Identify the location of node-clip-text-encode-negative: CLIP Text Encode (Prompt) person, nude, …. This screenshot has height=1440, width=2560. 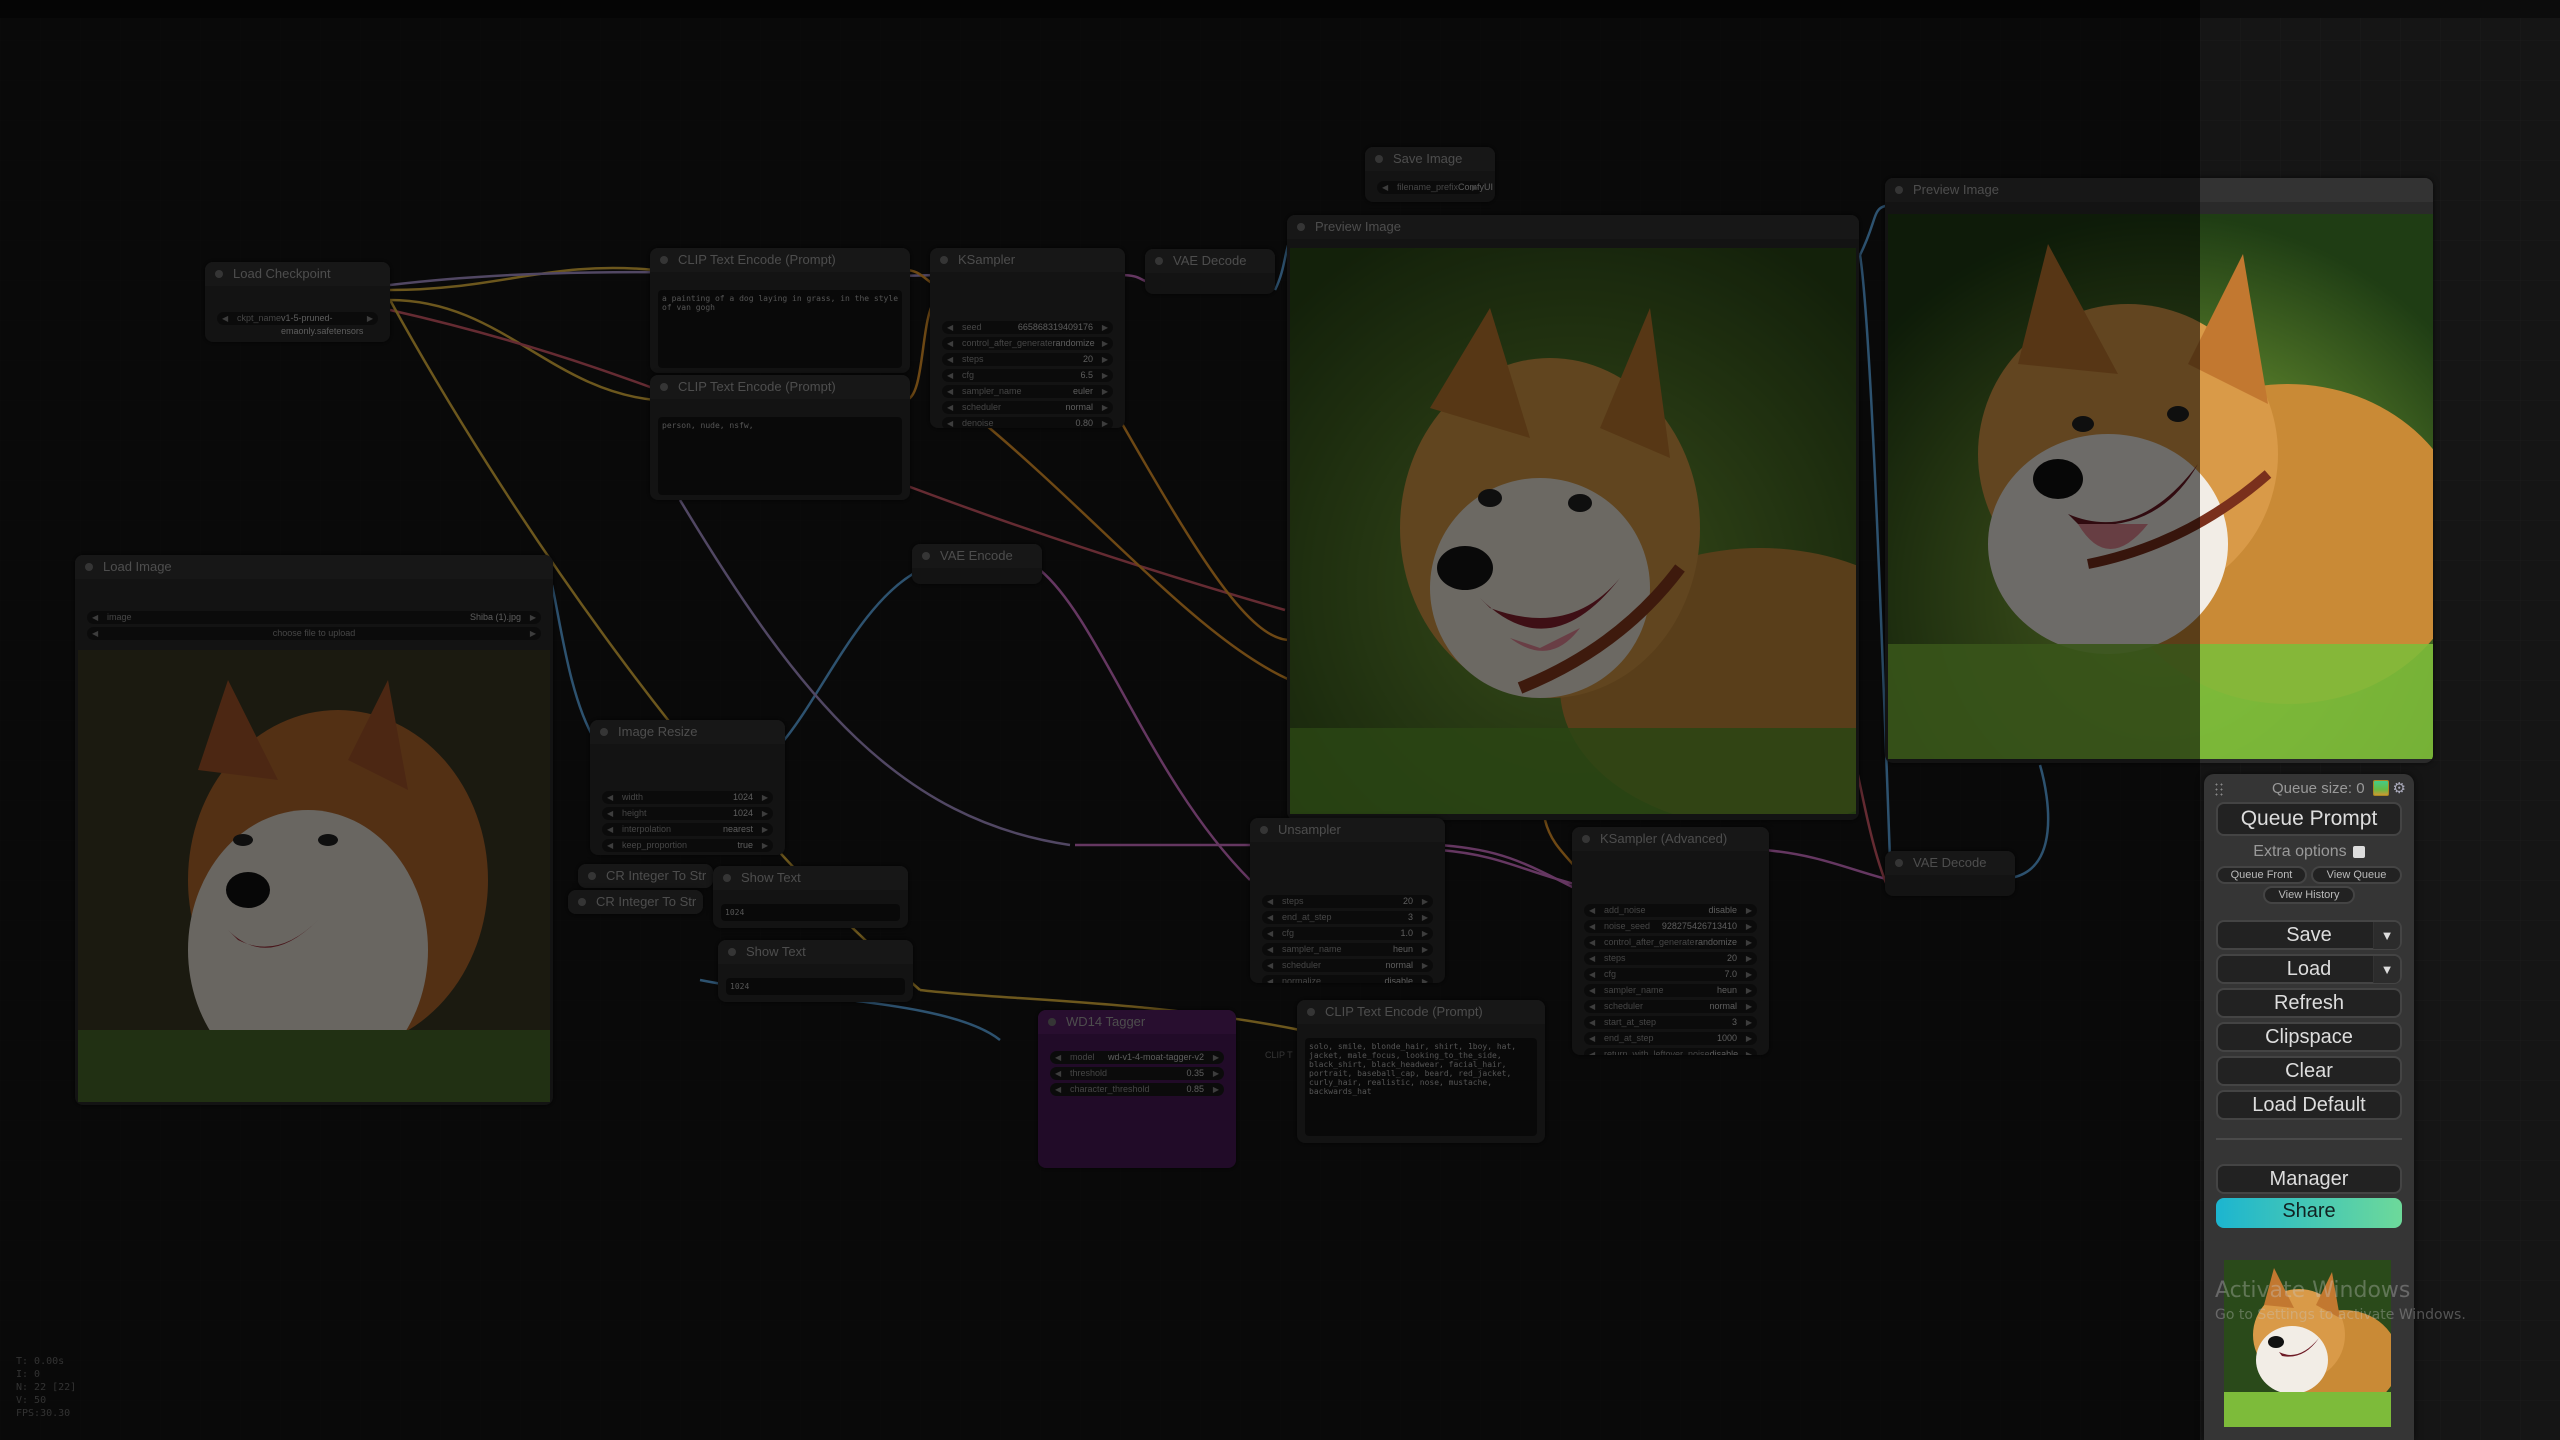
(780, 437).